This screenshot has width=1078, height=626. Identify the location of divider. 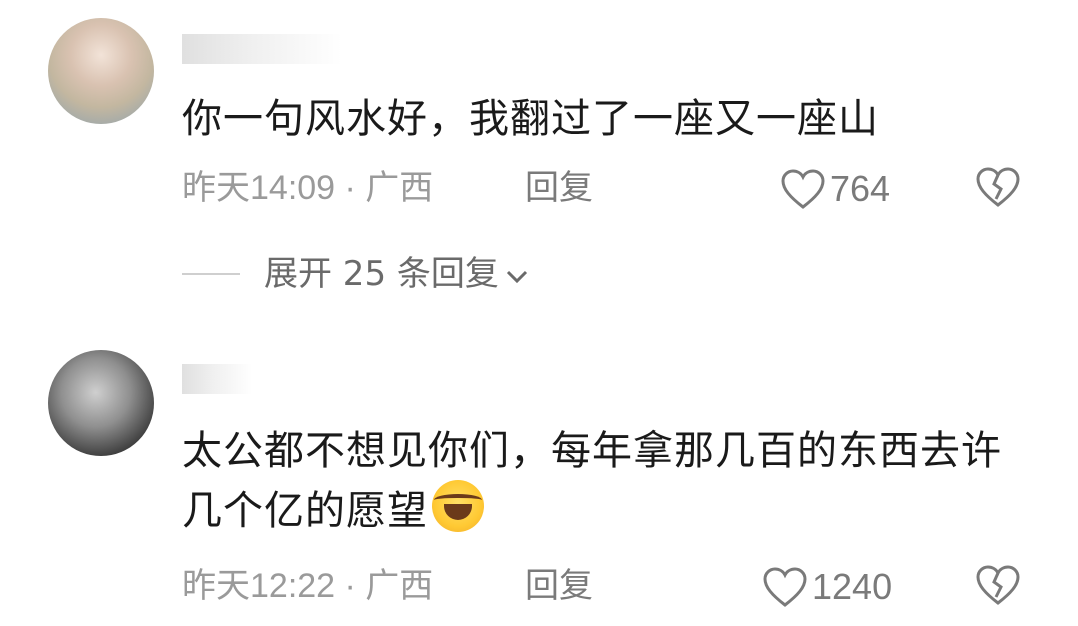
(211, 274).